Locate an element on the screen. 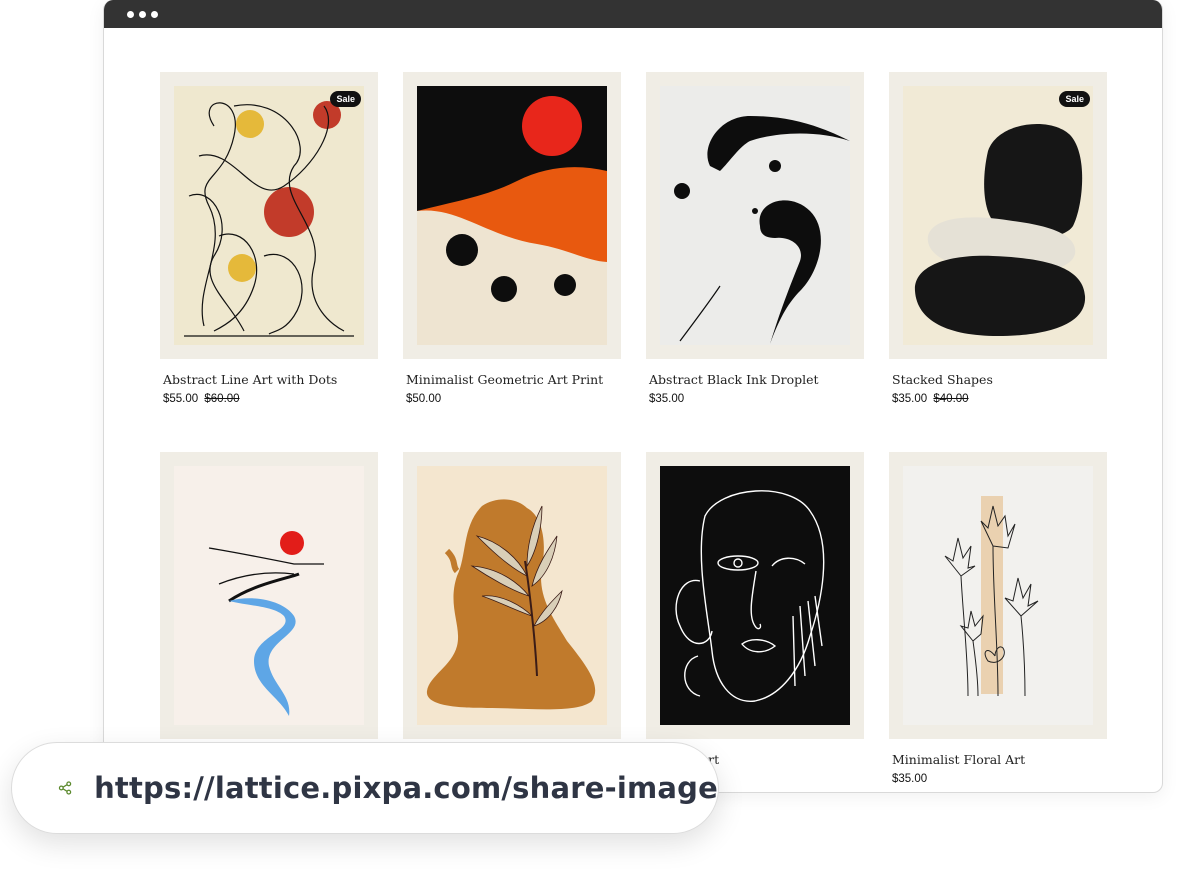 The height and width of the screenshot is (878, 1200). current-price: $55.00 is located at coordinates (181, 399).